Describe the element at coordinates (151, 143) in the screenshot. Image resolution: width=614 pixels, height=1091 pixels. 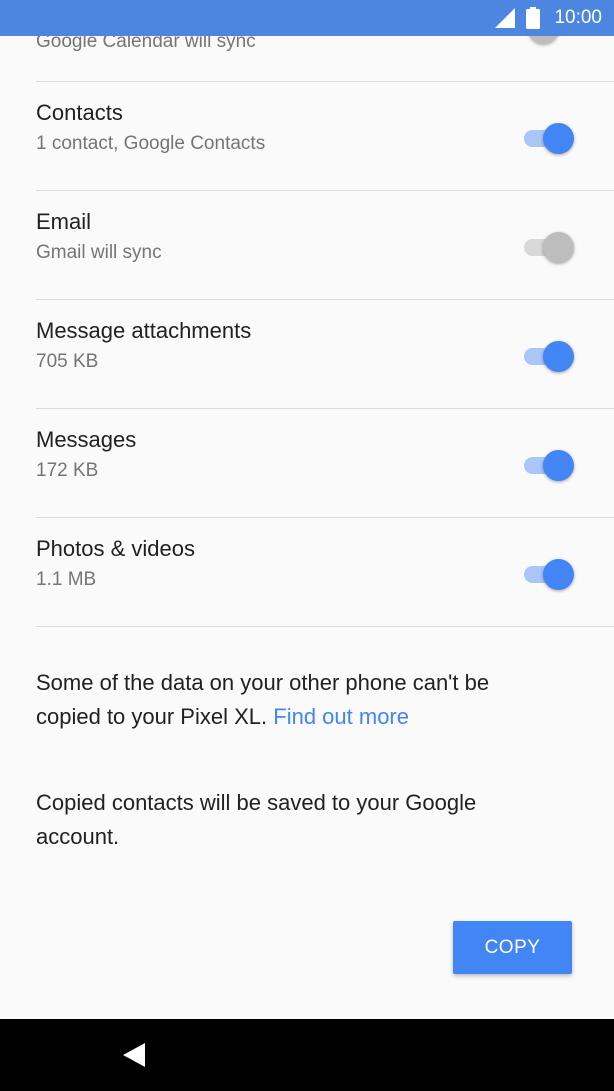
I see `contacts-subtitle: 1 contact, Google Contacts` at that location.